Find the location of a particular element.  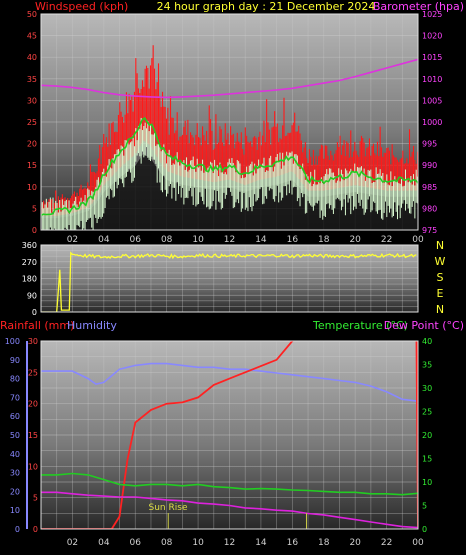

rain-y-tick: 0 is located at coordinates (35, 529).